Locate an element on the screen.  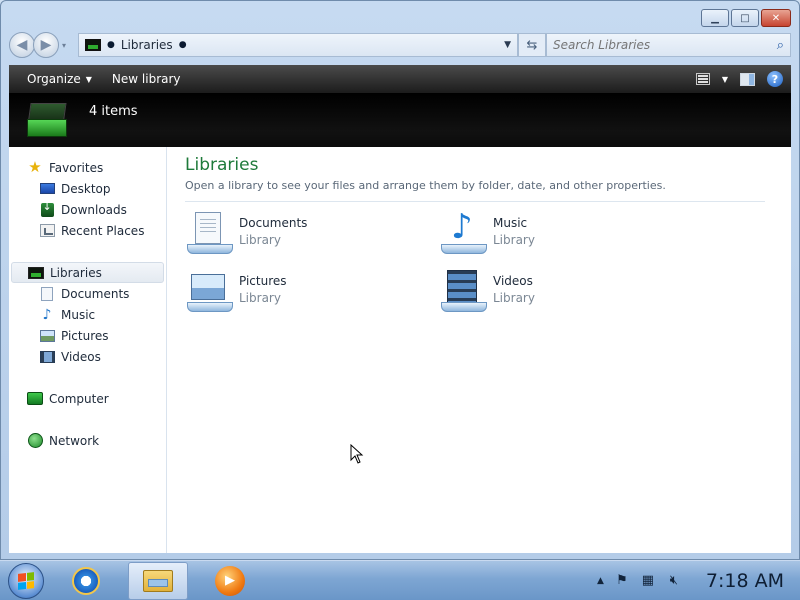
forward-button: ▶ is located at coordinates (46, 45).